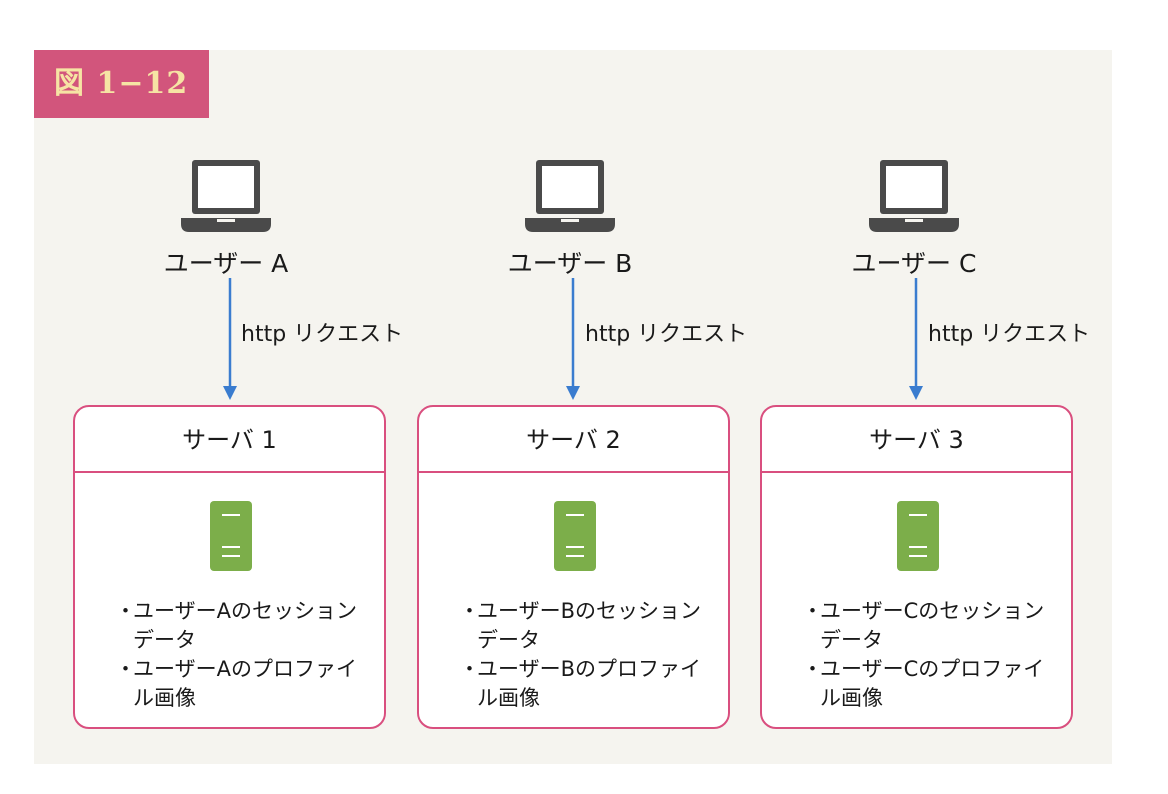 The image size is (1168, 794). I want to click on server-title: サーバ 1, so click(229, 440).